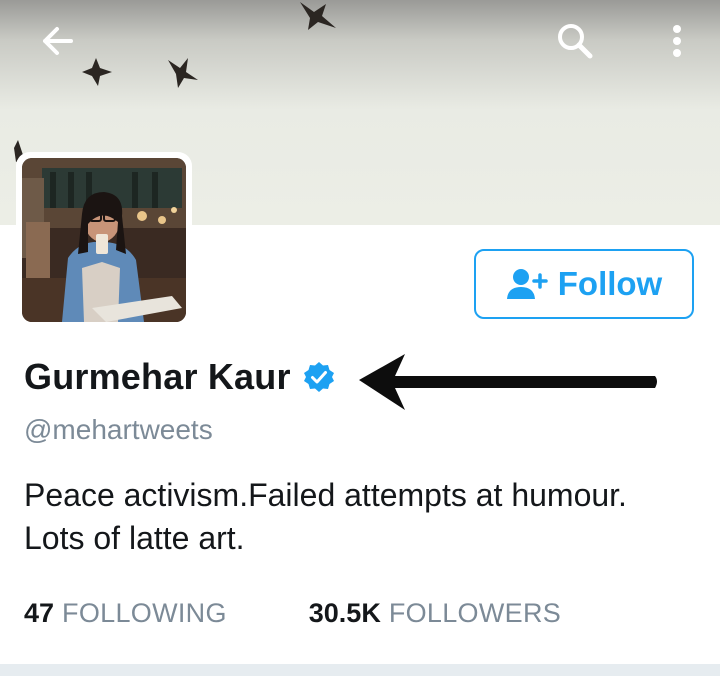 The image size is (720, 676). I want to click on verified-badge-icon, so click(318, 377).